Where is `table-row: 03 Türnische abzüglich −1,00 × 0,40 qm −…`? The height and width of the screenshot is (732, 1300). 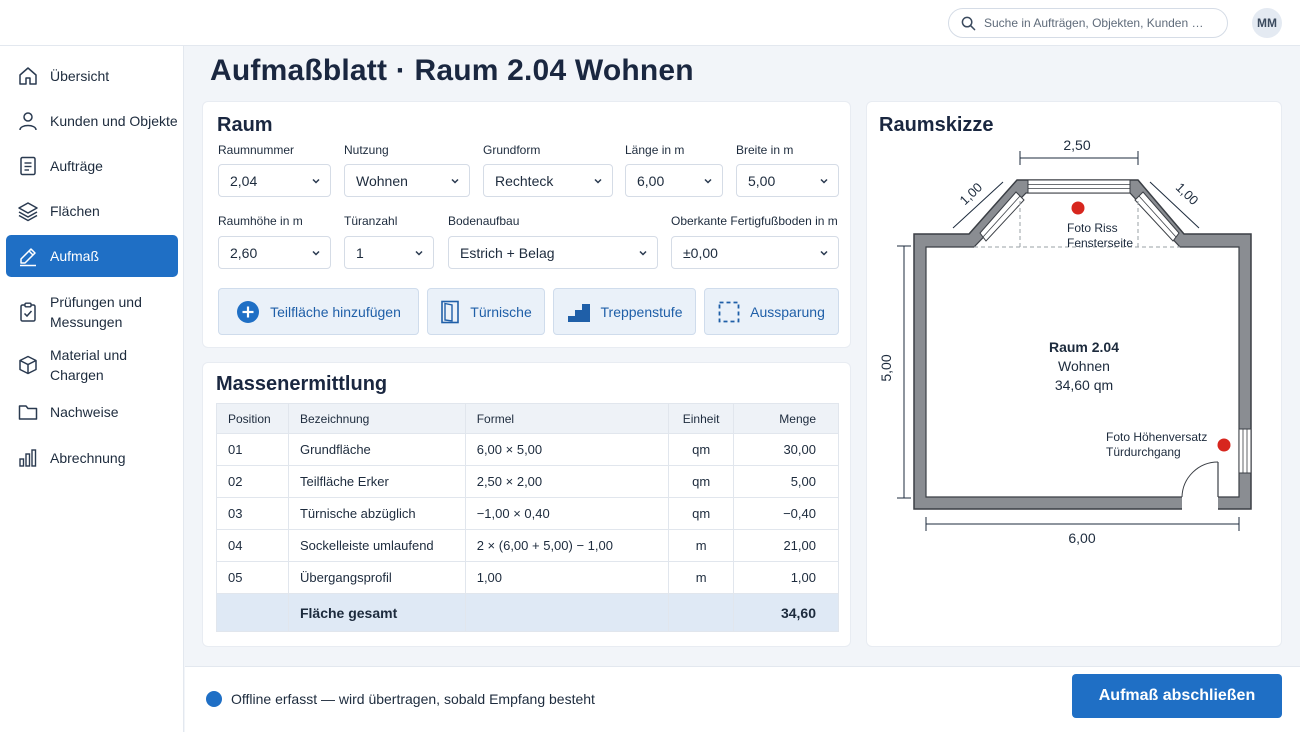 table-row: 03 Türnische abzüglich −1,00 × 0,40 qm −… is located at coordinates (527, 513).